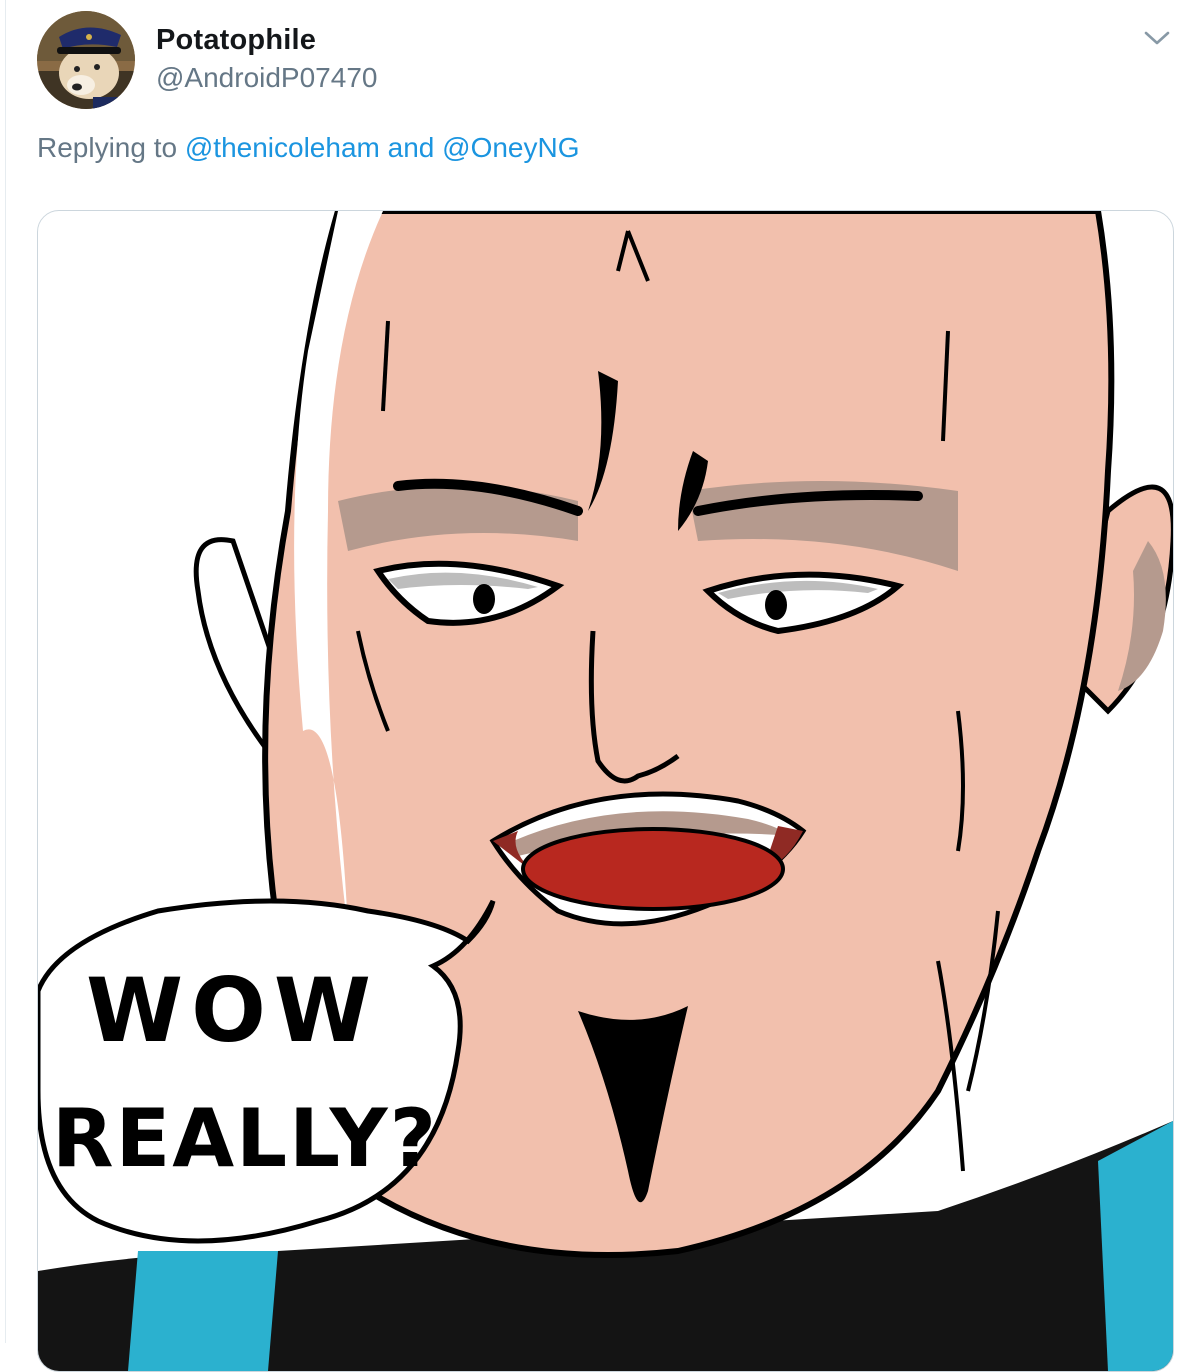 This screenshot has height=1372, width=1184. I want to click on author-avatar, so click(86, 60).